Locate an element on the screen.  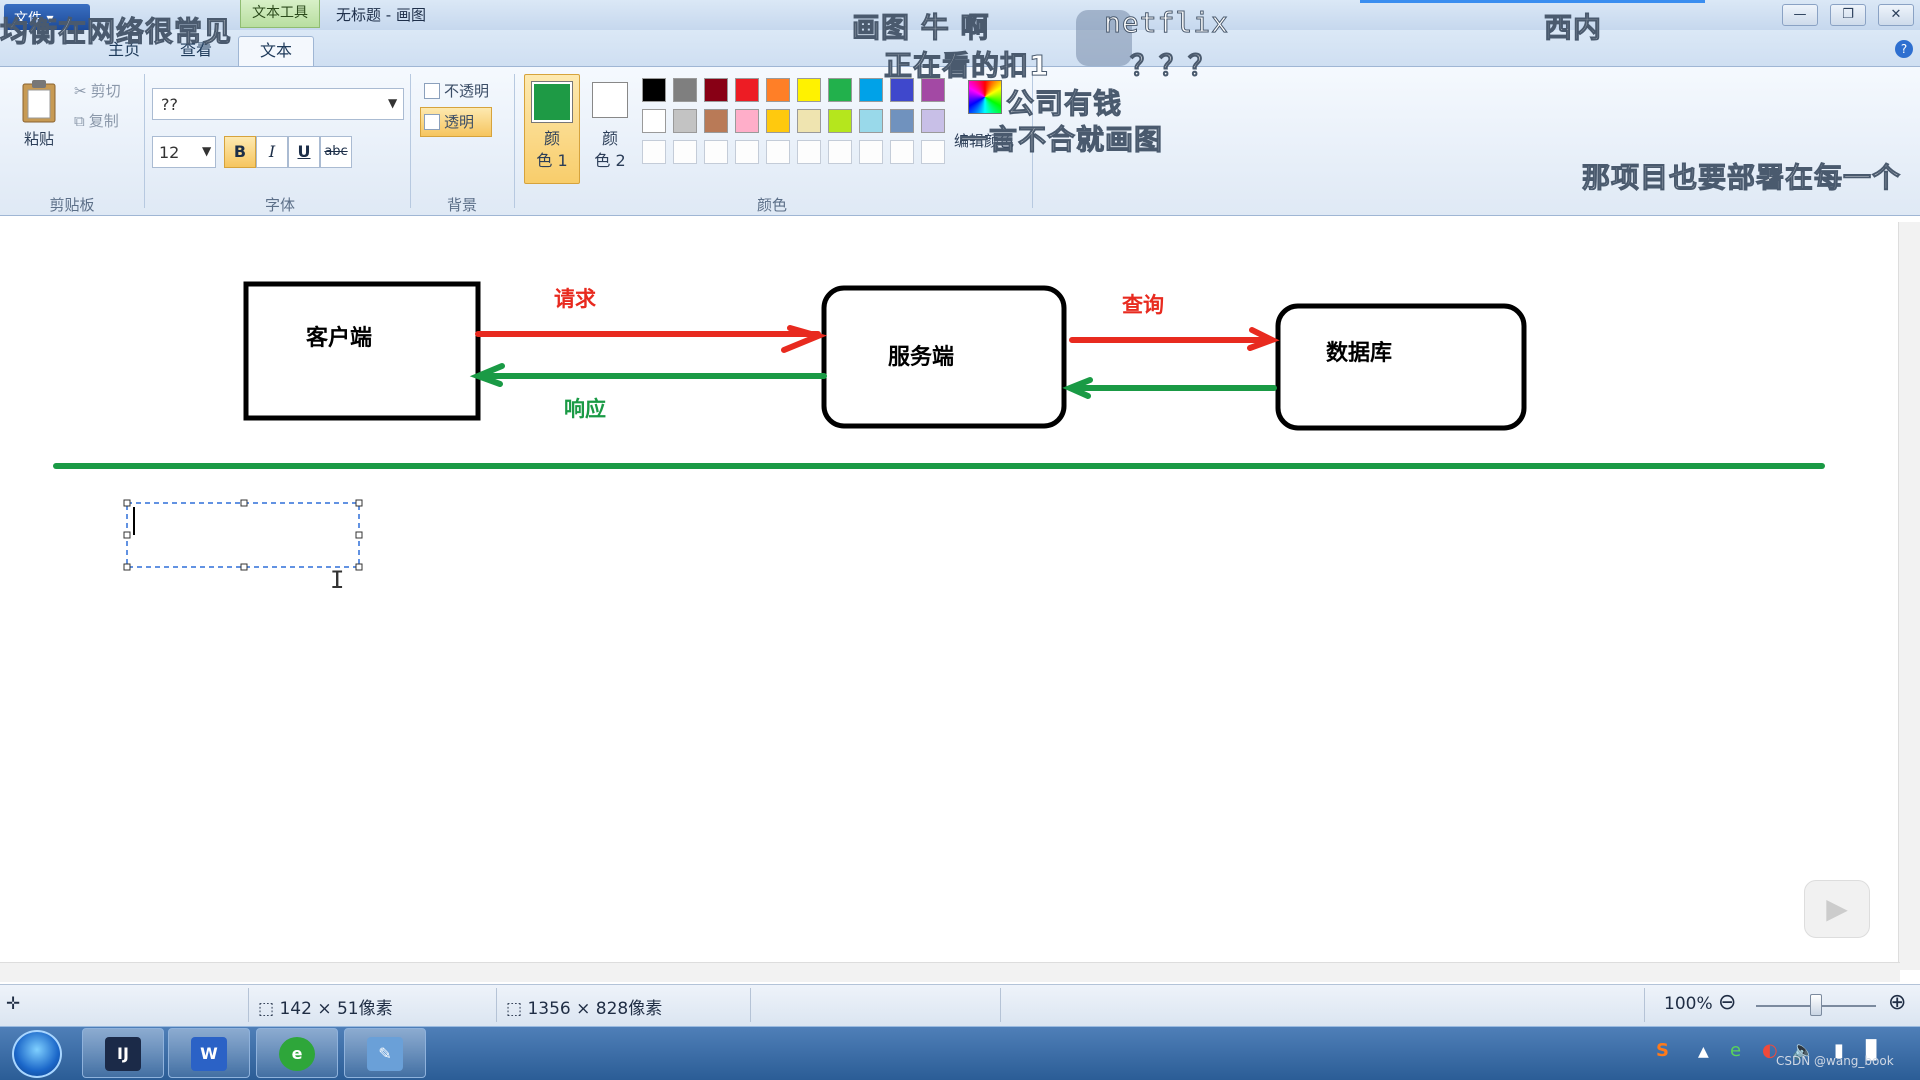
font-family-dropdown: ?? is located at coordinates (278, 104).